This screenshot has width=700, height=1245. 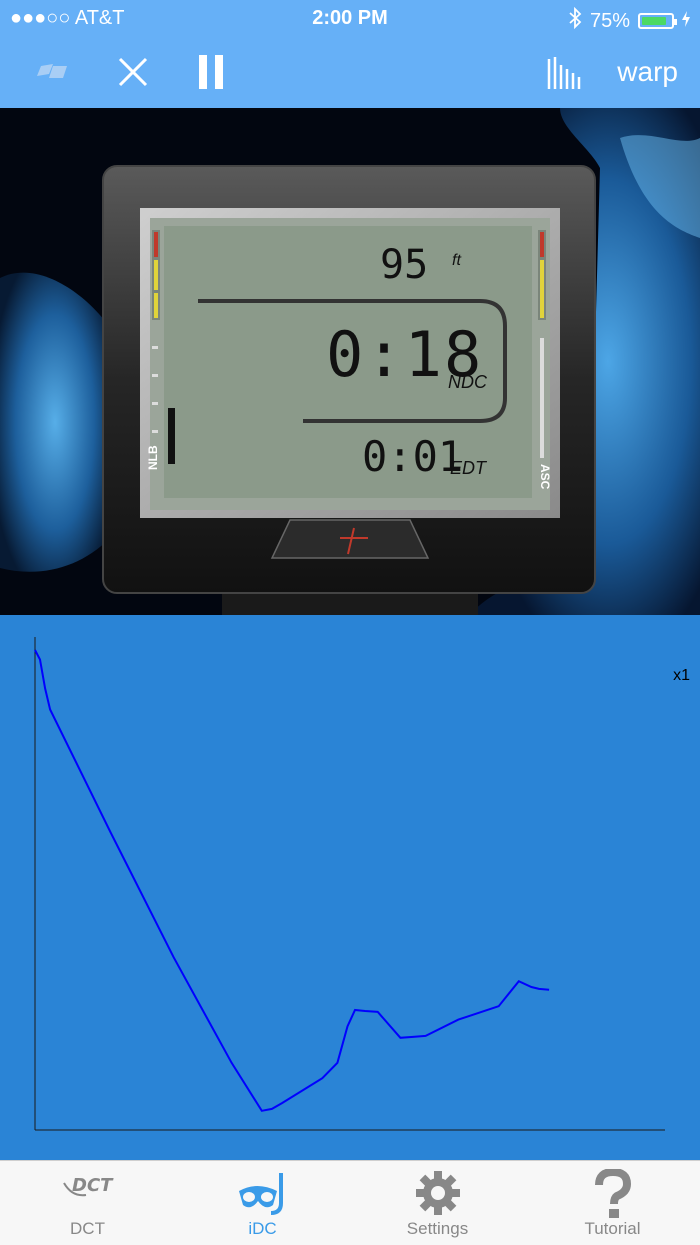 I want to click on status-right: 75%, so click(x=629, y=20).